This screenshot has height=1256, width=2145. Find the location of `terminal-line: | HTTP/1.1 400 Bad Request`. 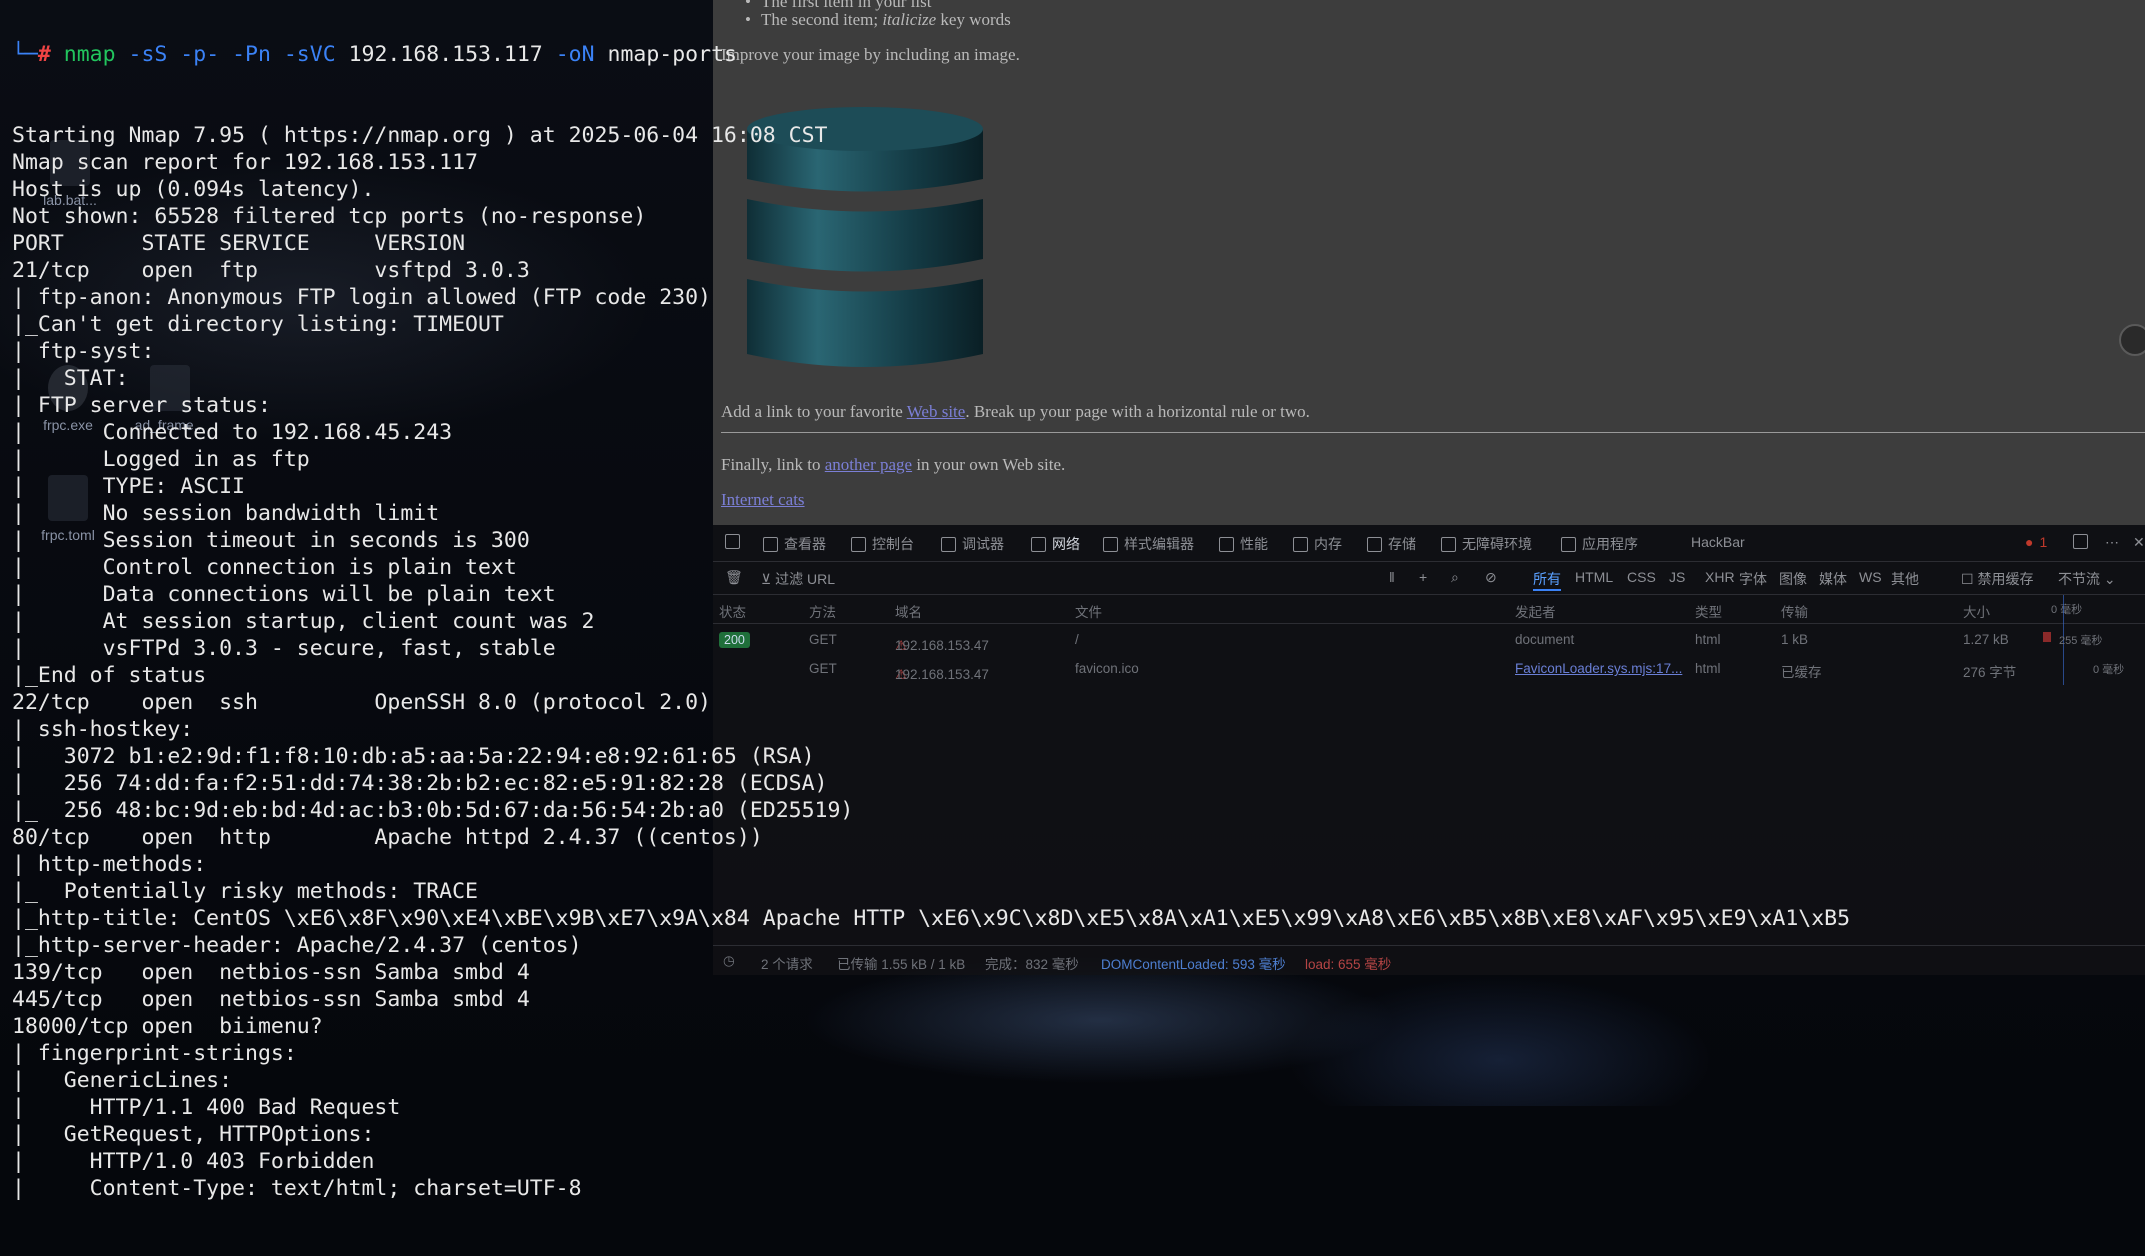

terminal-line: | HTTP/1.1 400 Bad Request is located at coordinates (206, 1107).